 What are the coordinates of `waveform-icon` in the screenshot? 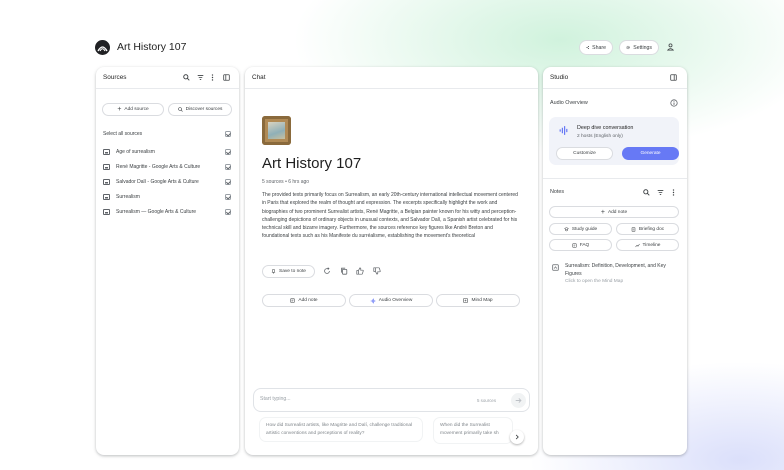 It's located at (563, 130).